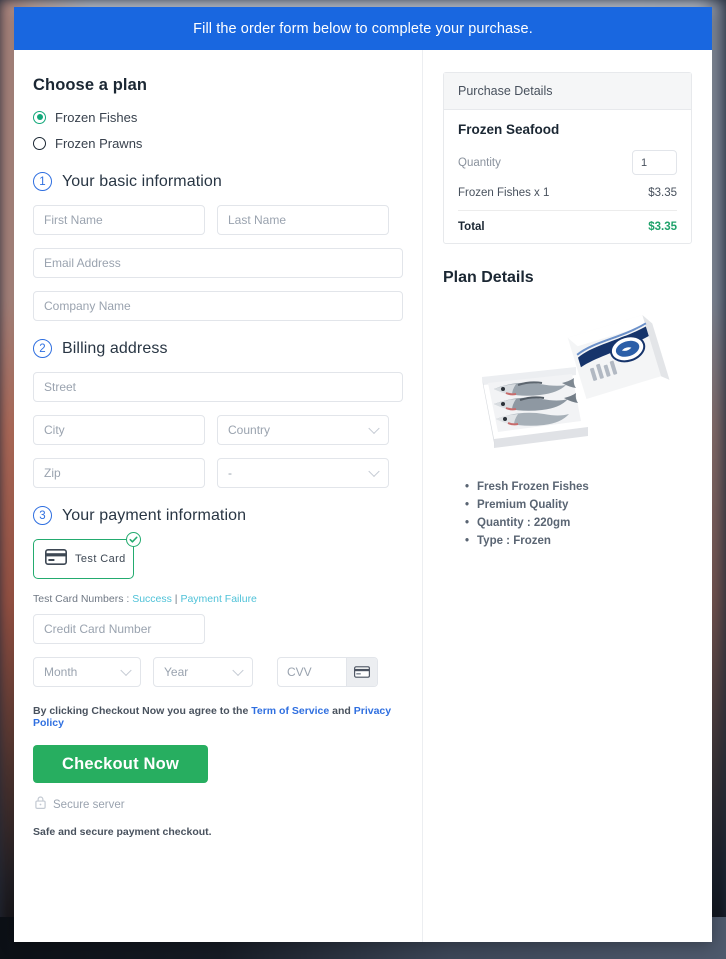 The image size is (726, 959). What do you see at coordinates (361, 672) in the screenshot?
I see `cvv-card-icon` at bounding box center [361, 672].